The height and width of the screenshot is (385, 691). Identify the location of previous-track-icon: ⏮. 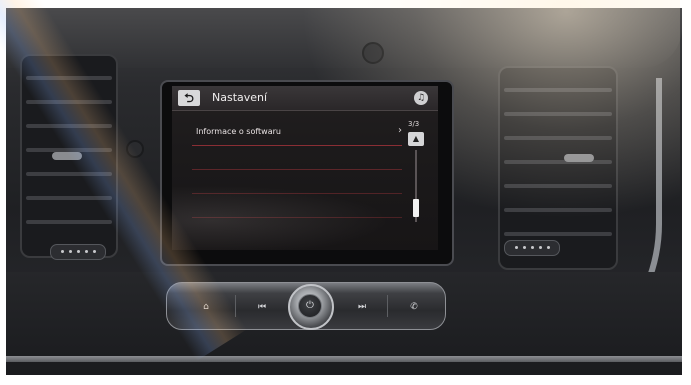
(262, 307).